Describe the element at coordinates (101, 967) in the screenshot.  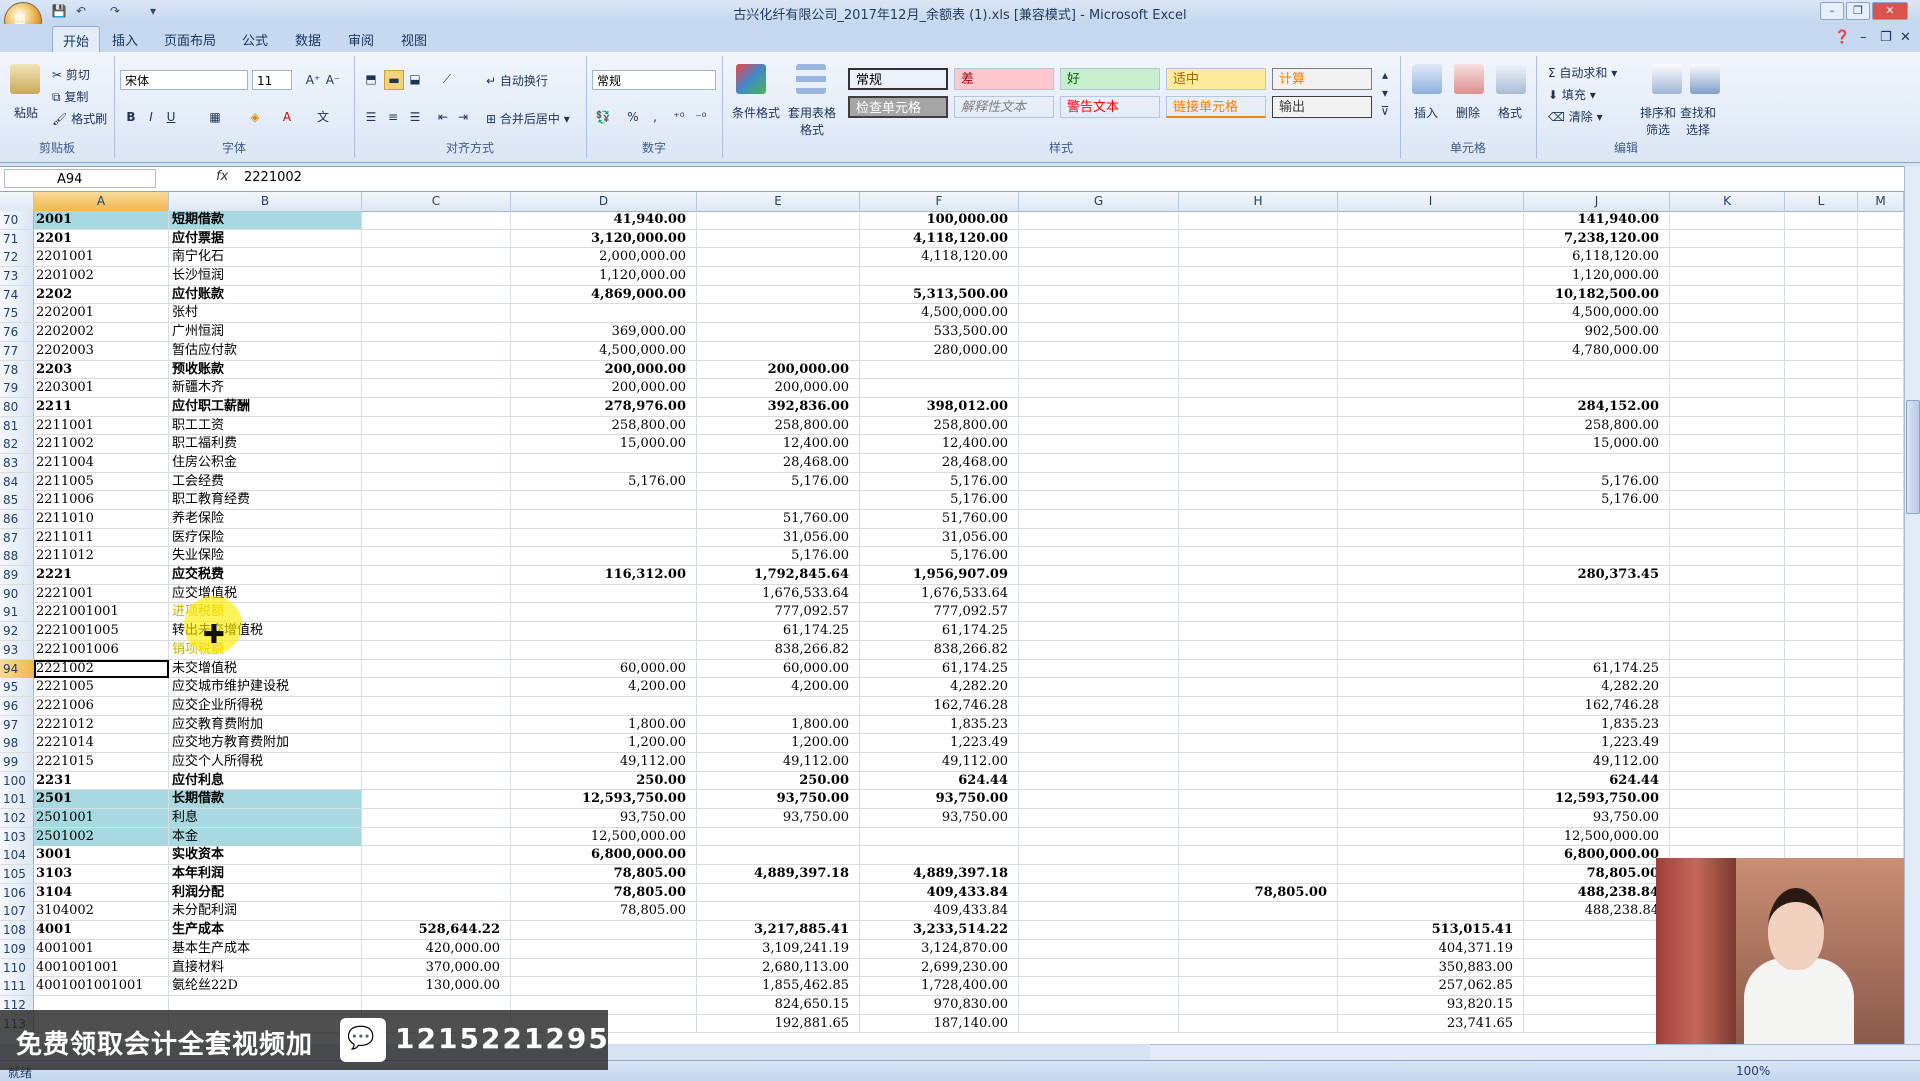
I see `table-cell: 4001001001` at that location.